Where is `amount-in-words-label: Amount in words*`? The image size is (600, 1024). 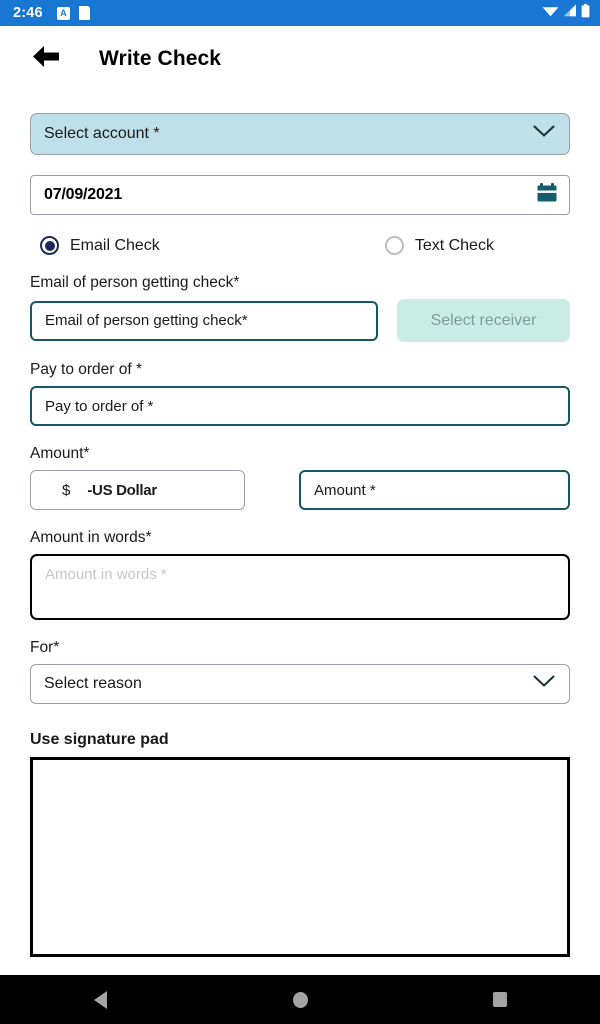 amount-in-words-label: Amount in words* is located at coordinates (91, 537).